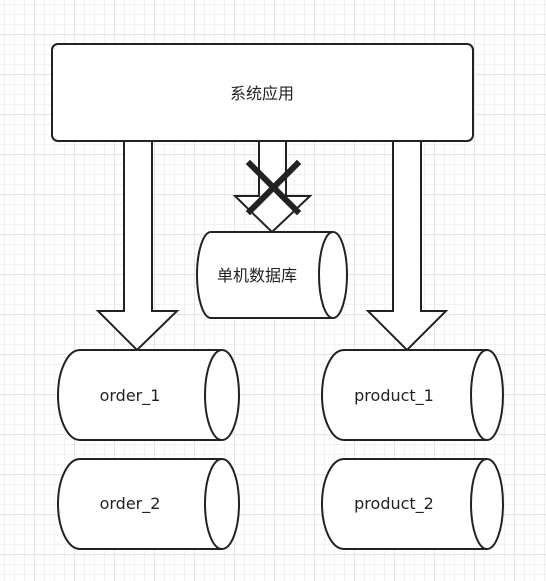 This screenshot has width=546, height=581. I want to click on order-2-cylinder: order_2, so click(148, 504).